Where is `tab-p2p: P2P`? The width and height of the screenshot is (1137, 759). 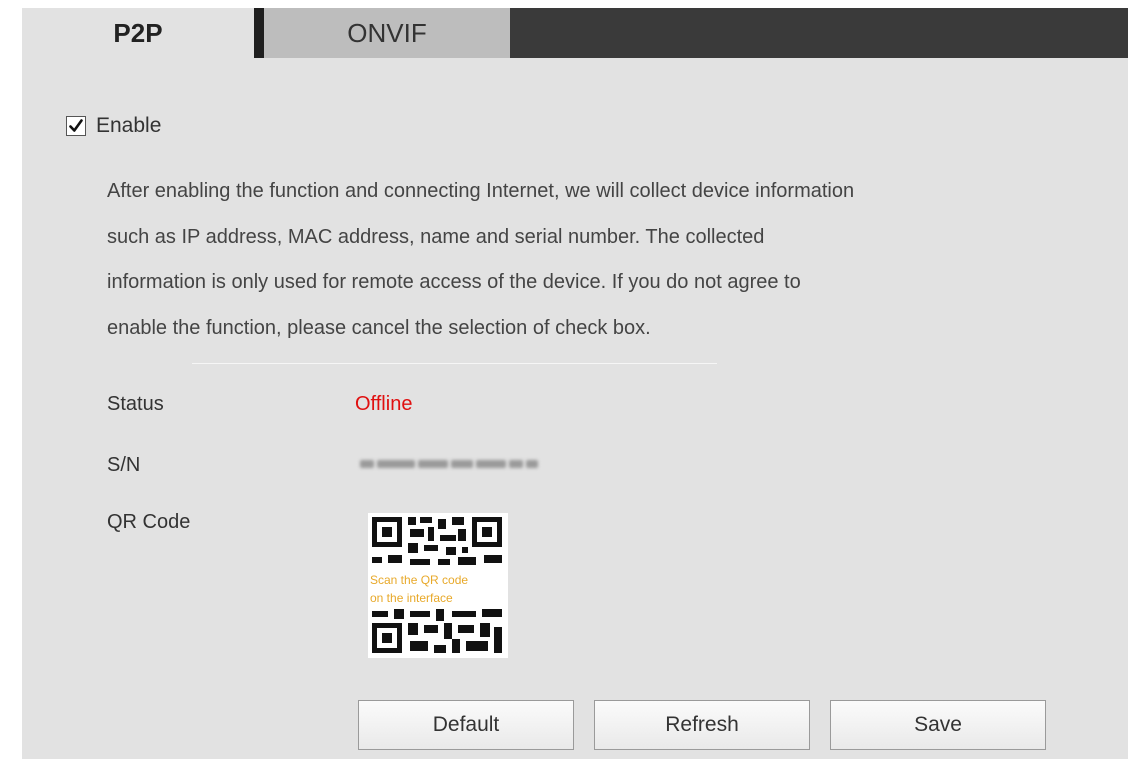 tab-p2p: P2P is located at coordinates (138, 33).